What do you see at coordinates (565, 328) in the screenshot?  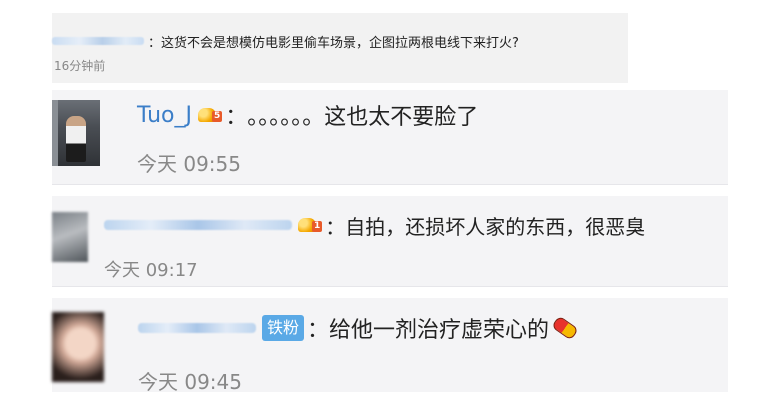 I see `pill-emoji-icon` at bounding box center [565, 328].